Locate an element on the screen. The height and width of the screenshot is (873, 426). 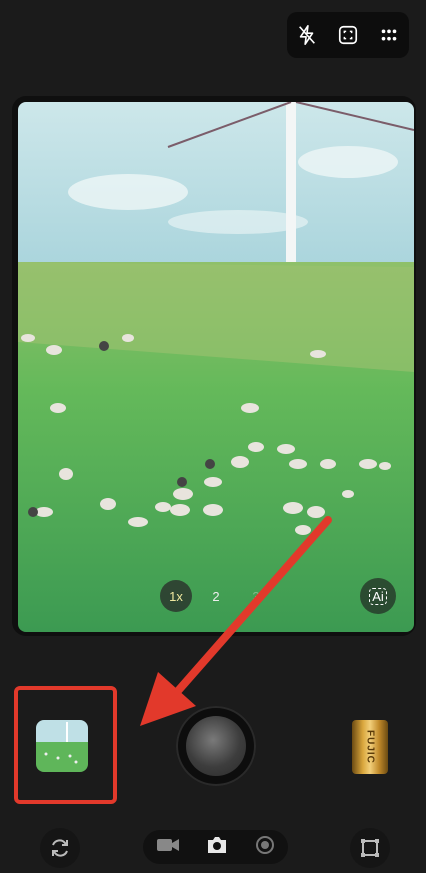
live-mode-icon is located at coordinates (265, 847).